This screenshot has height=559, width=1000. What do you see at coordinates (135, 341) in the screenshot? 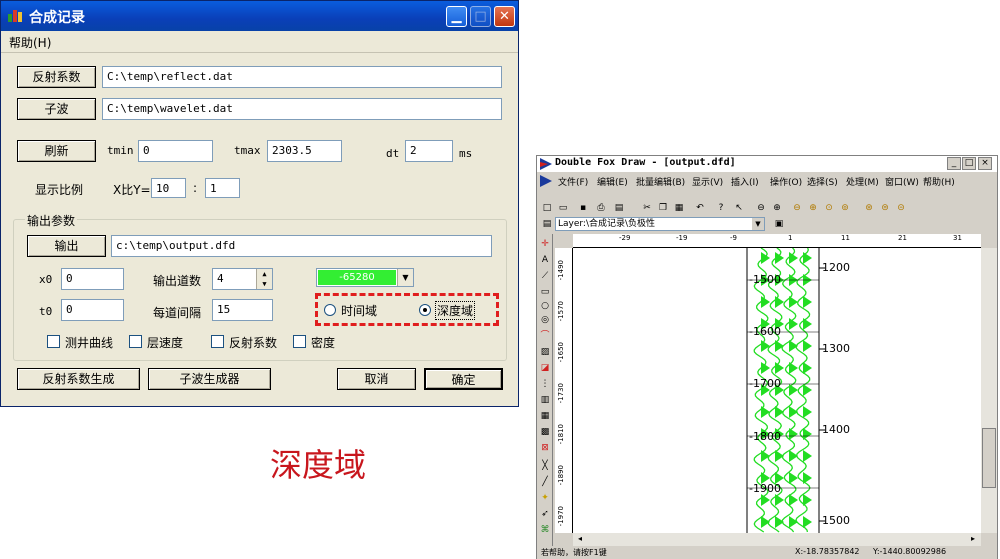
I see `check-interval-velocity` at bounding box center [135, 341].